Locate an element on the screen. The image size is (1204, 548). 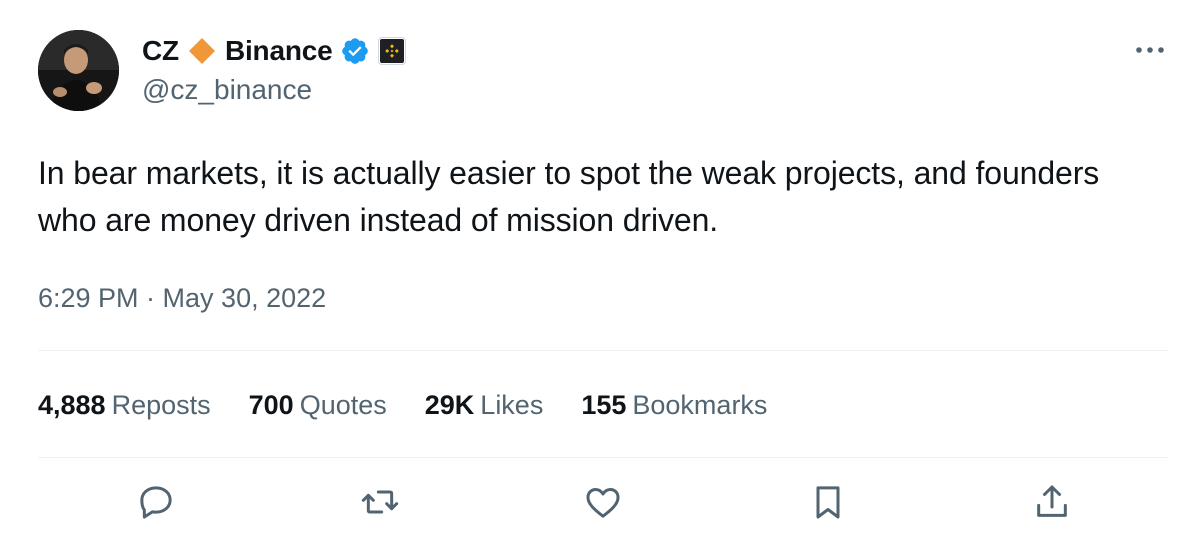
binance-affiliate-icon is located at coordinates (392, 51).